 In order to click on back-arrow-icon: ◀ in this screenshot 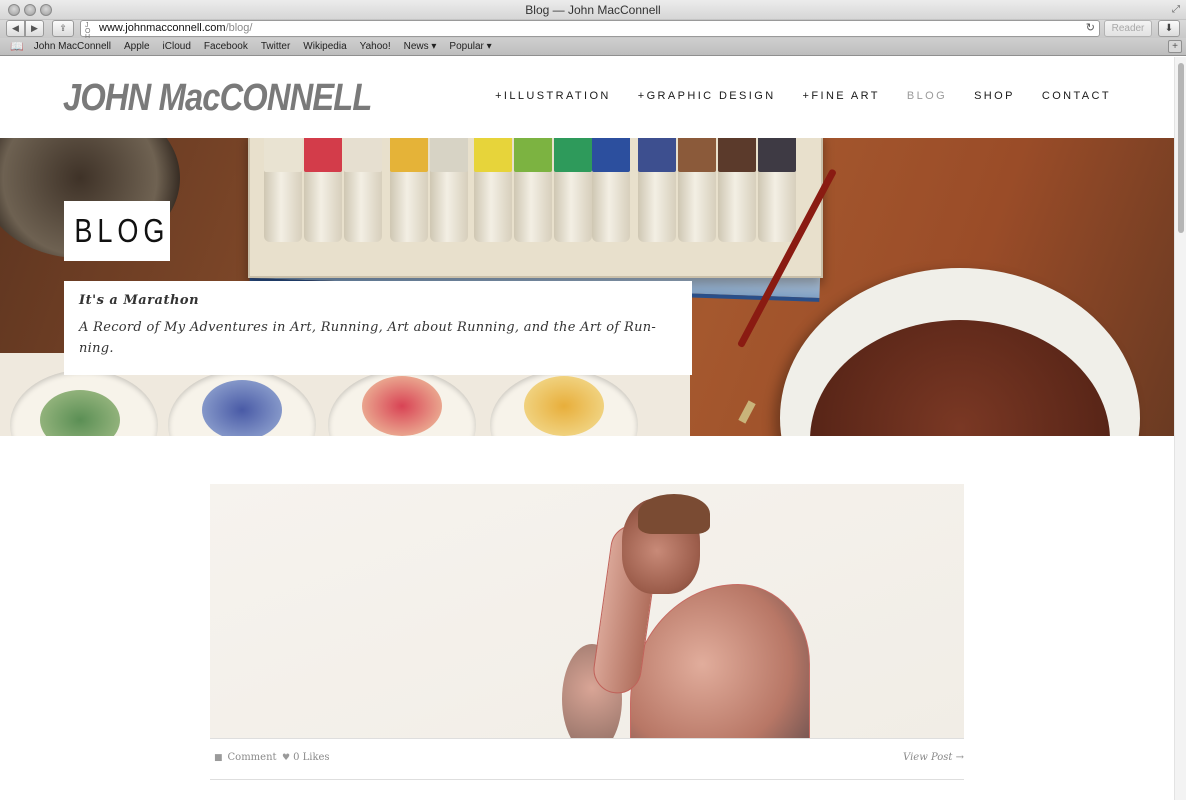, I will do `click(15, 28)`.